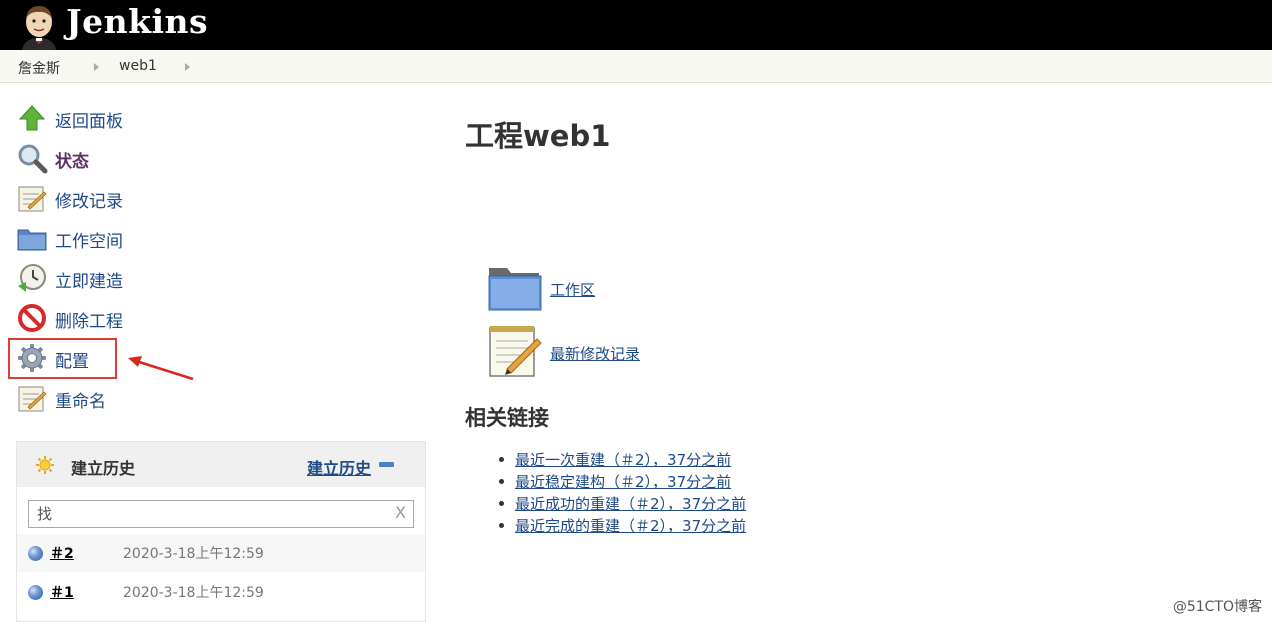 This screenshot has width=1272, height=622. Describe the element at coordinates (136, 318) in the screenshot. I see `task-delete-project: 删除工程` at that location.